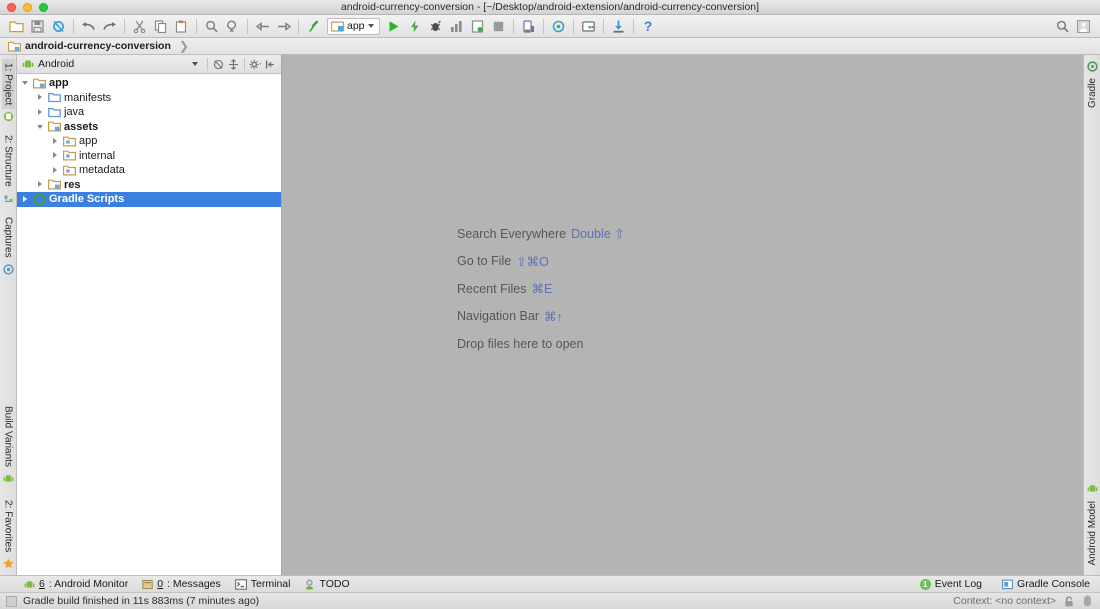  I want to click on collapse-all-icon, so click(218, 64).